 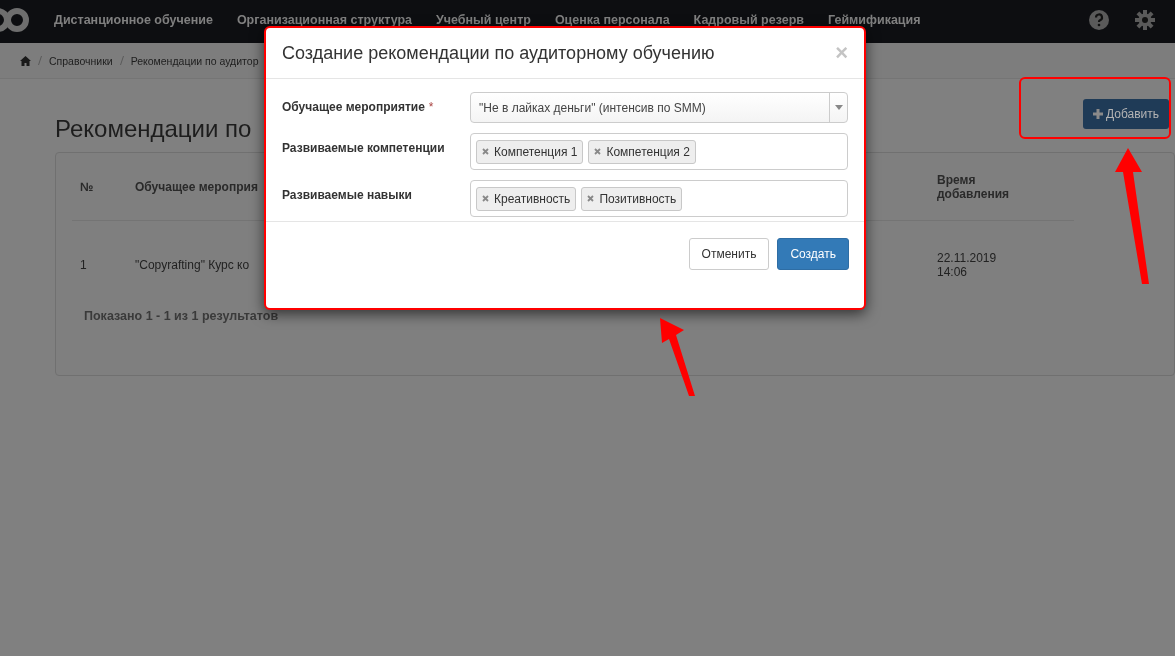 I want to click on tag-label: Компетенция 1, so click(x=536, y=151).